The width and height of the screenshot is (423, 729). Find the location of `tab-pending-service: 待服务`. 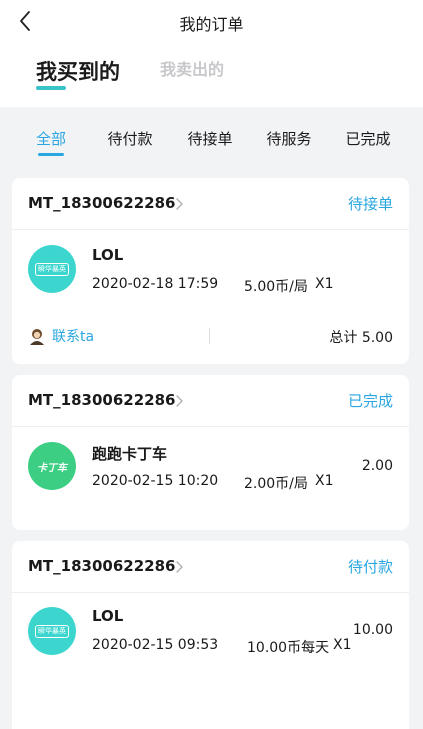

tab-pending-service: 待服务 is located at coordinates (288, 138).